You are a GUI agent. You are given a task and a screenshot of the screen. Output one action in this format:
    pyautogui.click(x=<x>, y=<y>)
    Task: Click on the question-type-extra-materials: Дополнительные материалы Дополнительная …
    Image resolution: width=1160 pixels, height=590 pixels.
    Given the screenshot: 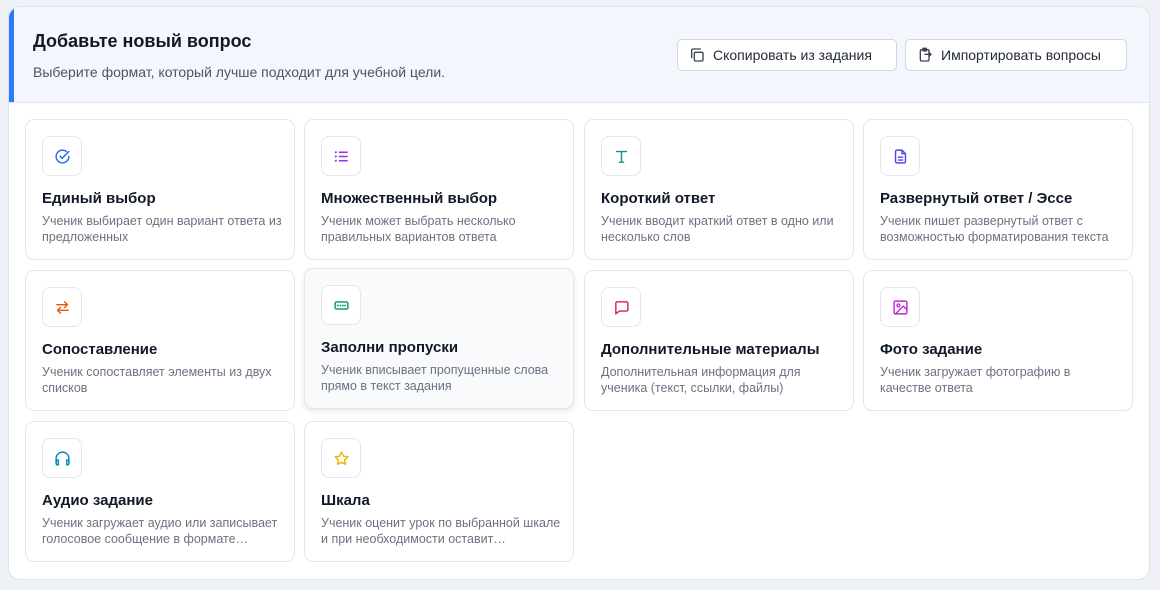 What is the action you would take?
    pyautogui.click(x=719, y=340)
    